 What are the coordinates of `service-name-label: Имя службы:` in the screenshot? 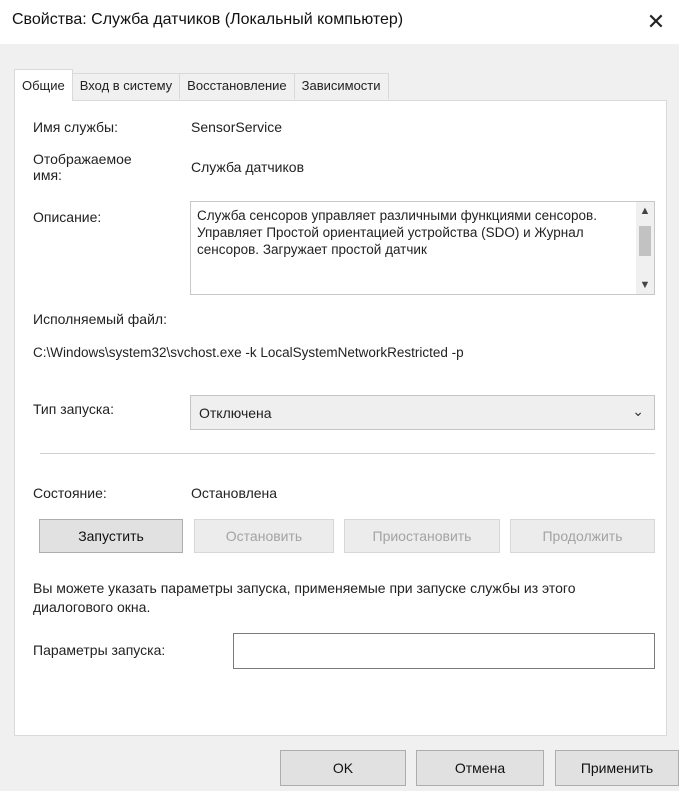 It's located at (75, 127).